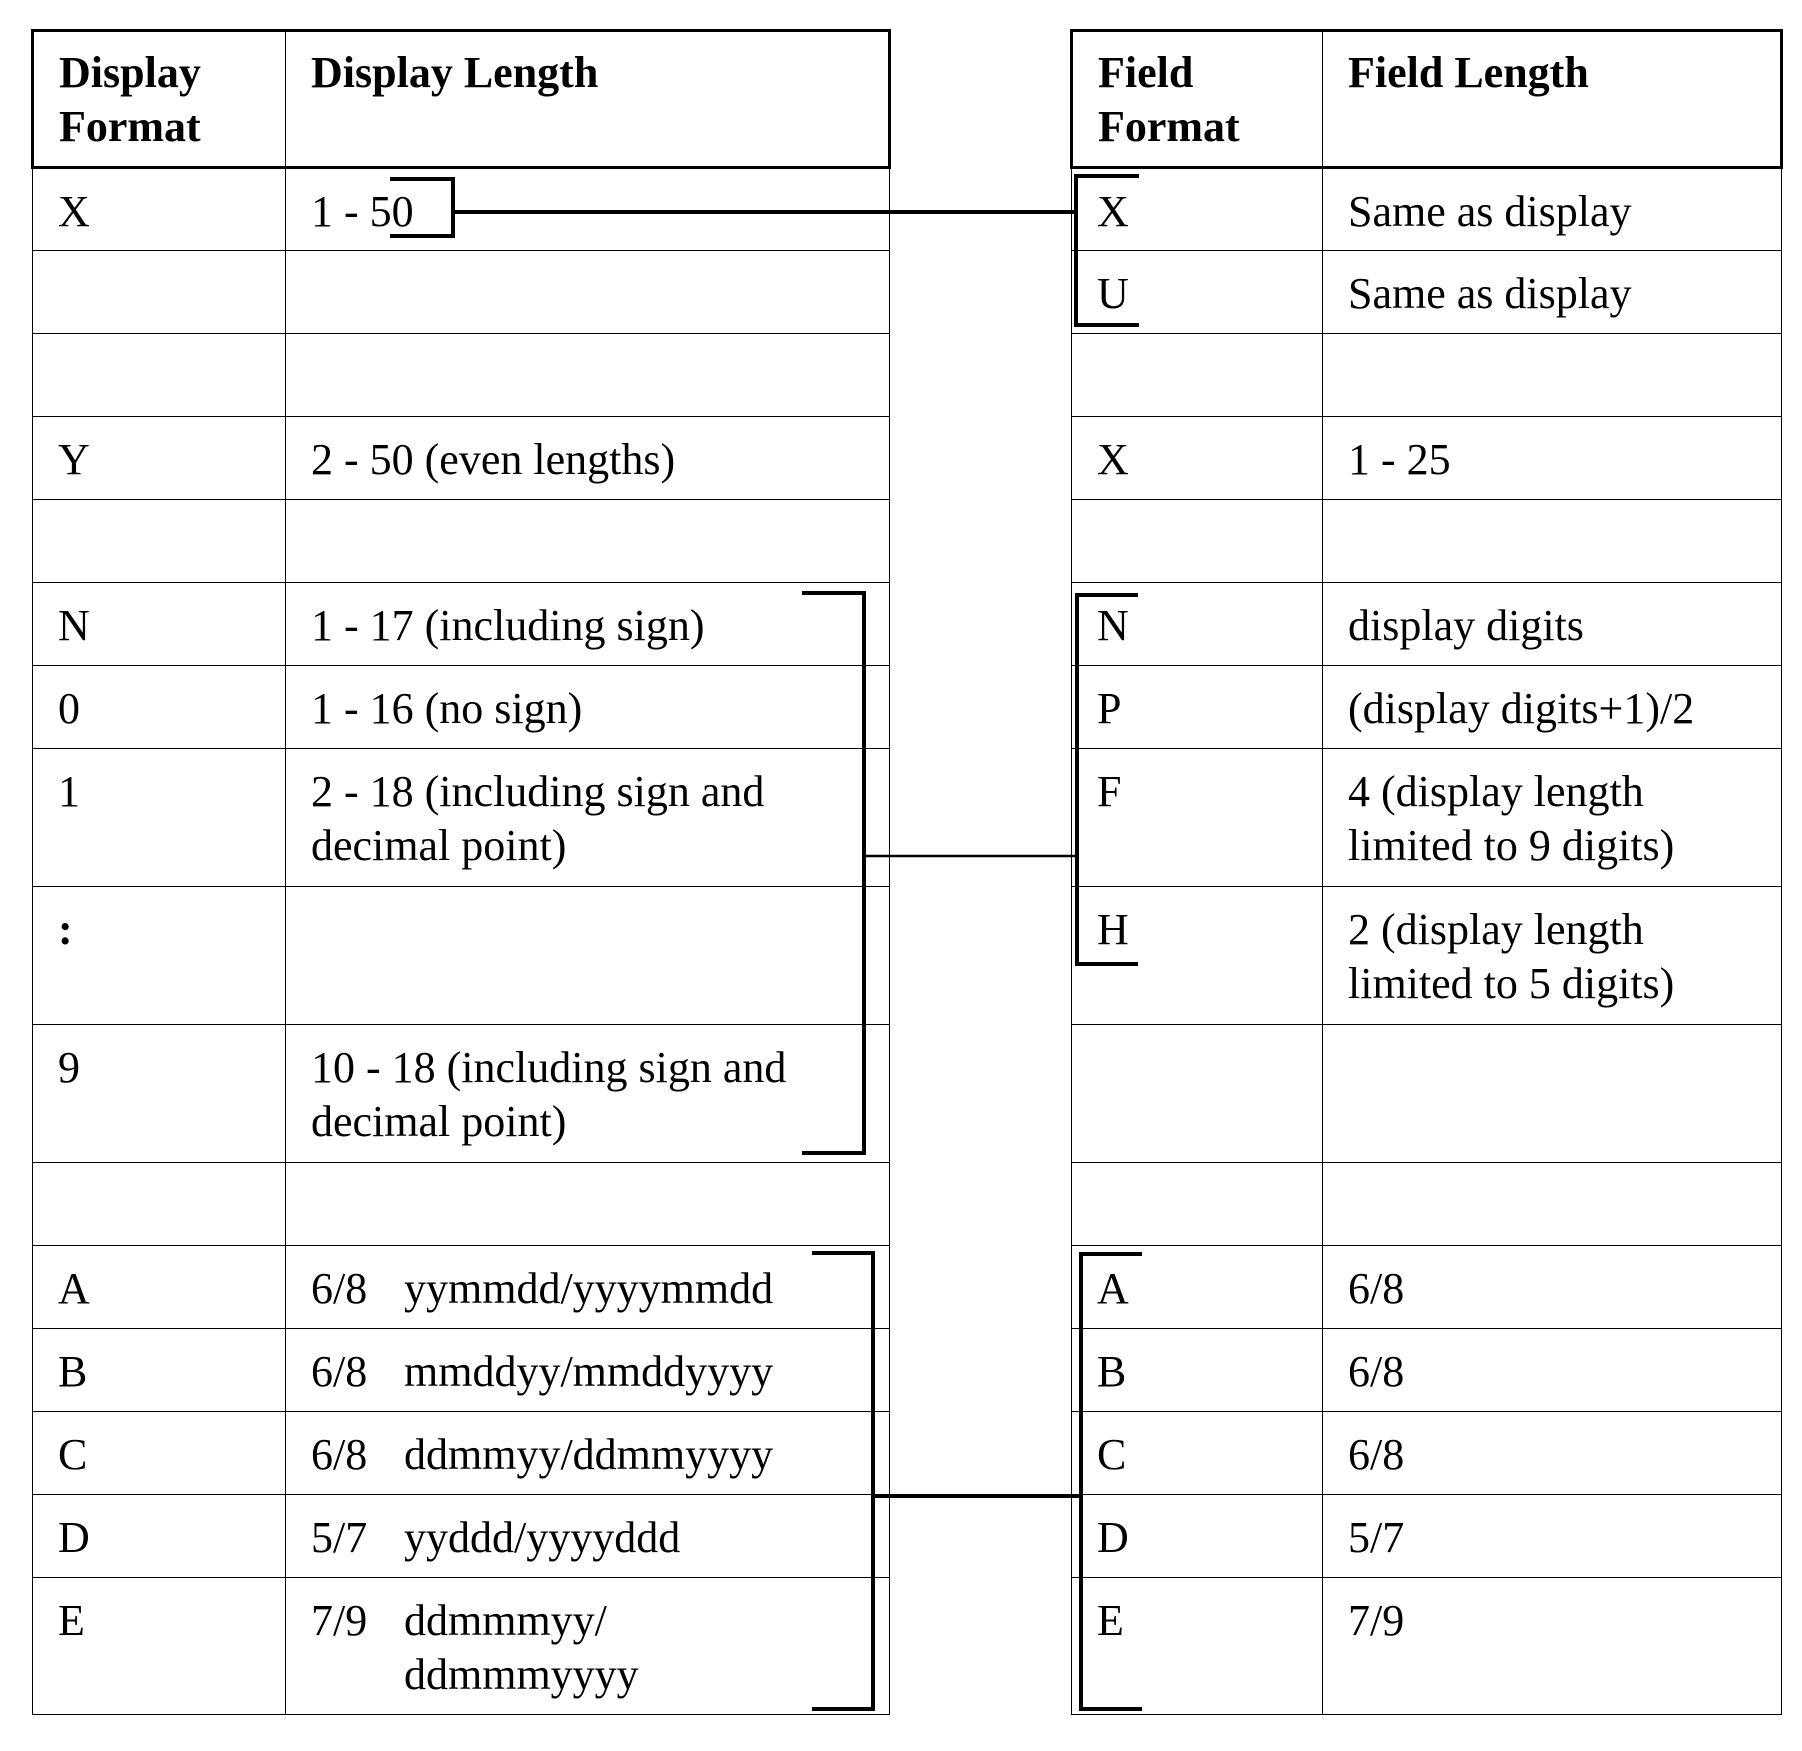  I want to click on table-row: X Same as display, so click(1426, 209).